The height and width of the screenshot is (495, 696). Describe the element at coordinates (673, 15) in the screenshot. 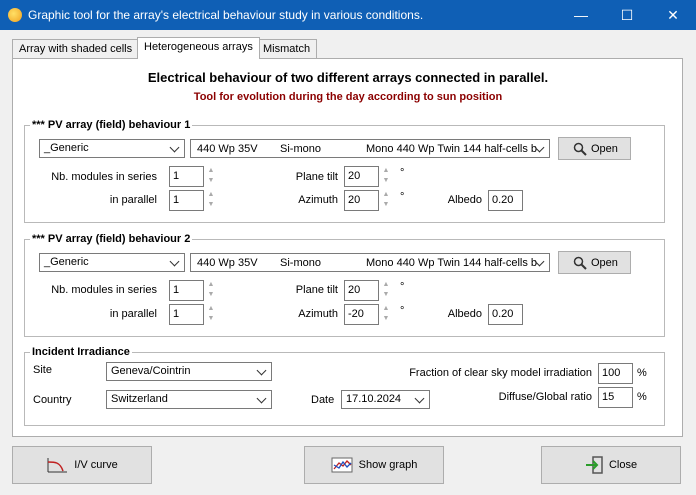

I see `close-window-button: ✕` at that location.